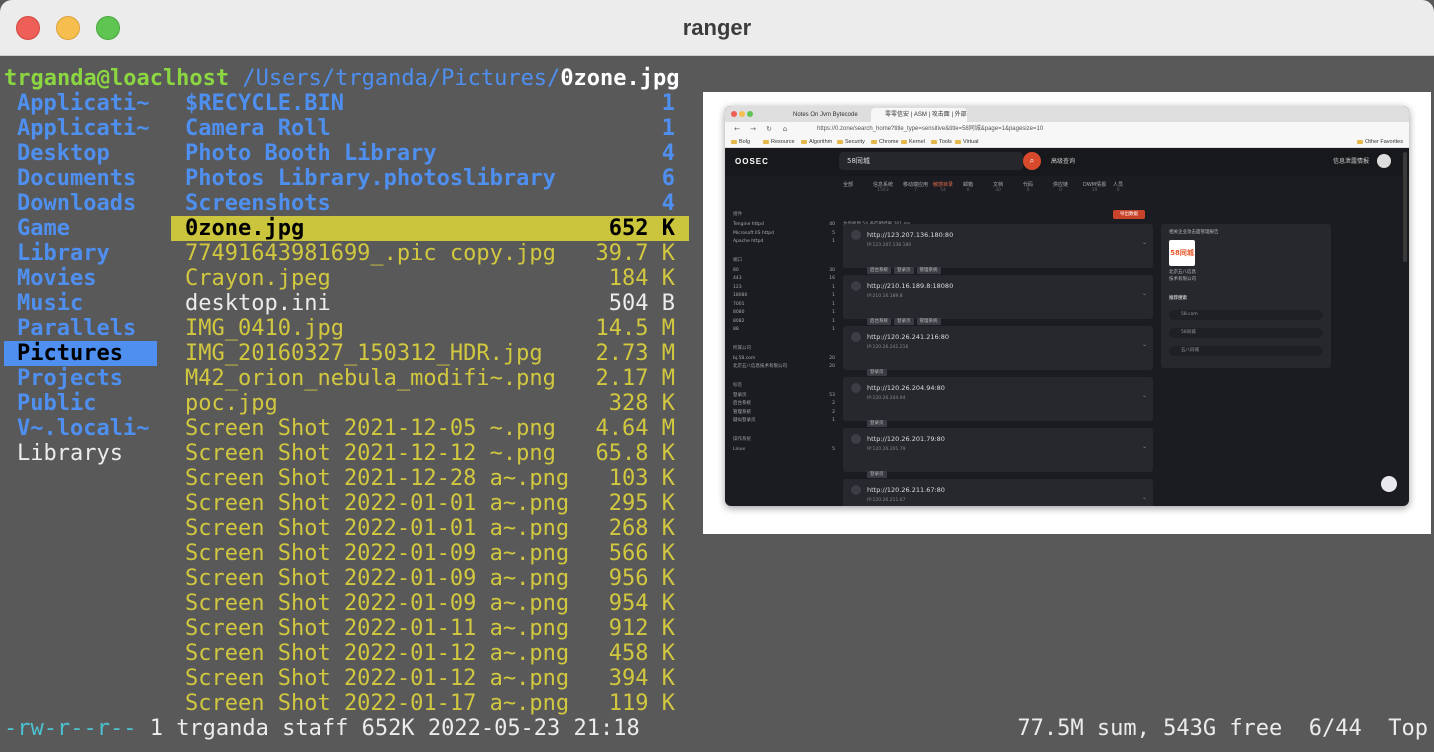 This screenshot has width=1434, height=752. What do you see at coordinates (430, 553) in the screenshot?
I see `file-list-item: Screen Shot 2022-01-09 a~.png 566 K` at bounding box center [430, 553].